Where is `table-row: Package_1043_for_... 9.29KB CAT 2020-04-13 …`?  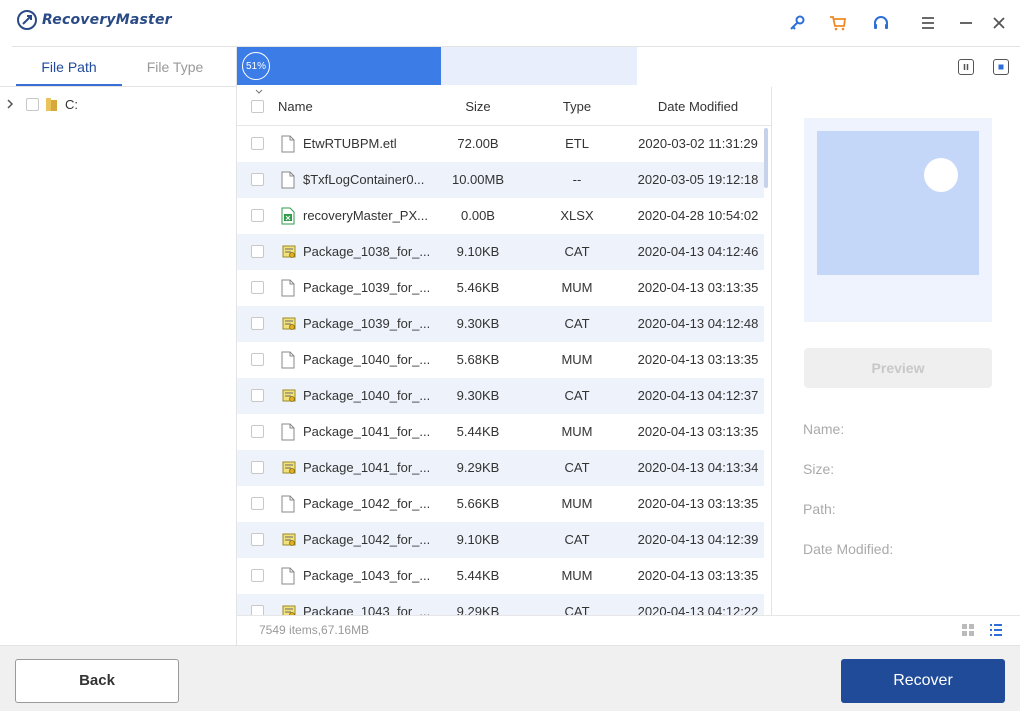 table-row: Package_1043_for_... 9.29KB CAT 2020-04-13 … is located at coordinates (500, 604).